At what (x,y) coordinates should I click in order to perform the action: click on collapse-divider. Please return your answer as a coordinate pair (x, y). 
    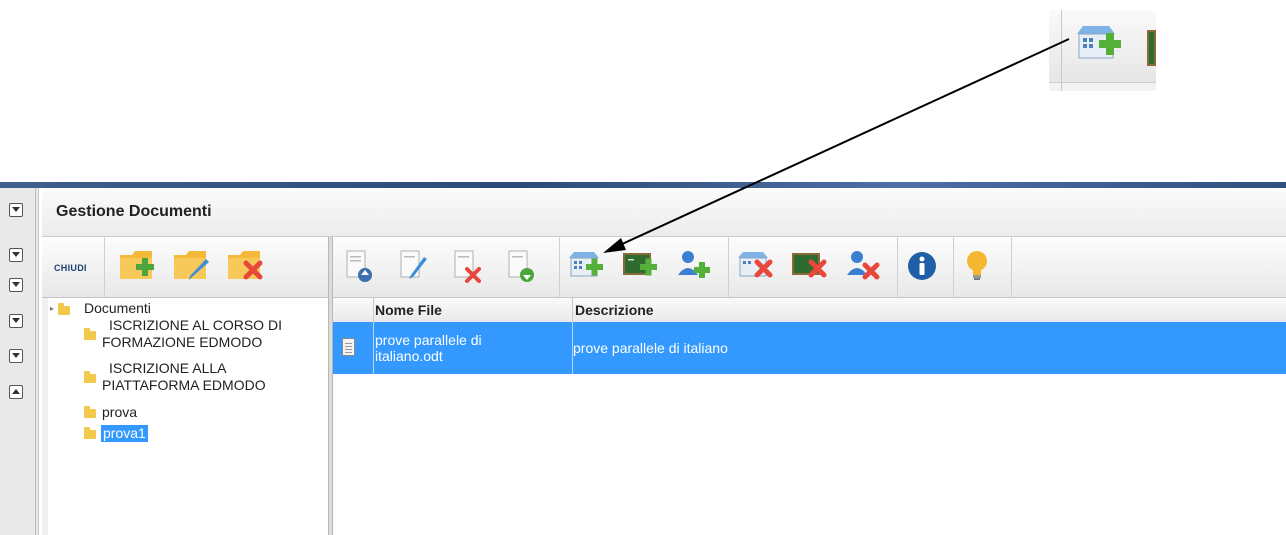
    Looking at the image, I should click on (35, 361).